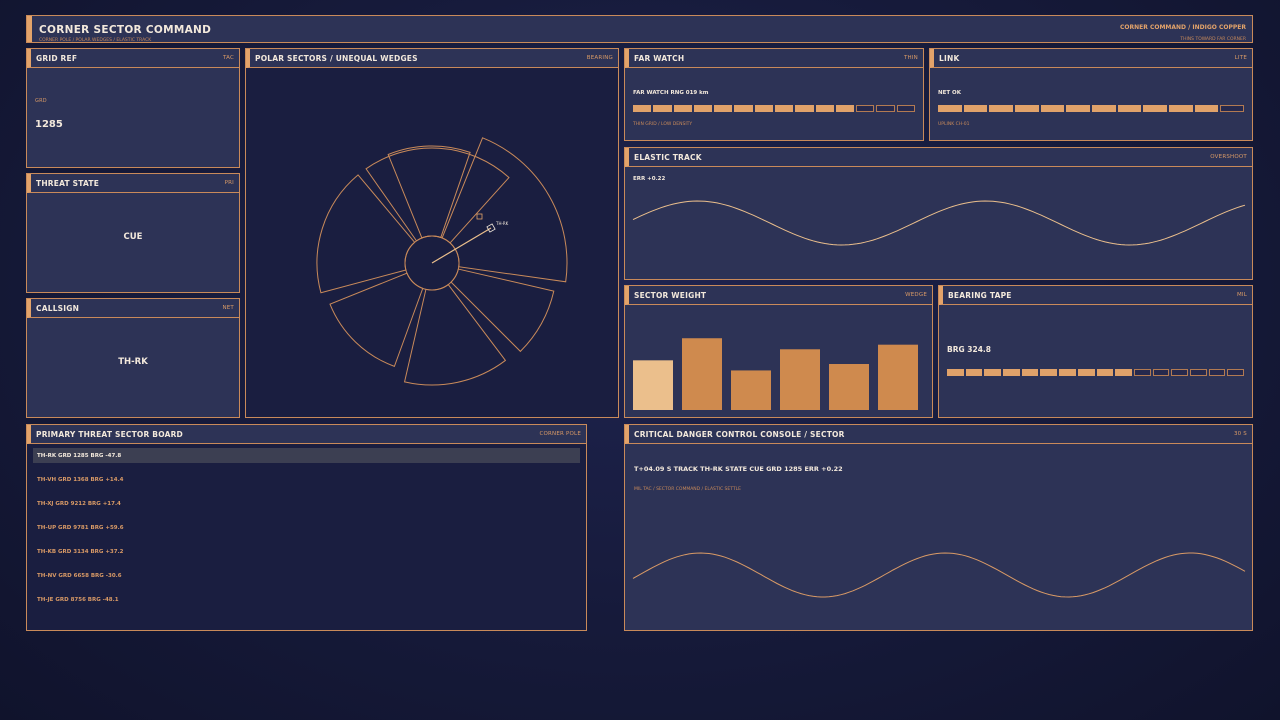 The width and height of the screenshot is (1280, 720). What do you see at coordinates (133, 108) in the screenshot?
I see `grid-ref-panel: GRID REF TAC GRD 1285` at bounding box center [133, 108].